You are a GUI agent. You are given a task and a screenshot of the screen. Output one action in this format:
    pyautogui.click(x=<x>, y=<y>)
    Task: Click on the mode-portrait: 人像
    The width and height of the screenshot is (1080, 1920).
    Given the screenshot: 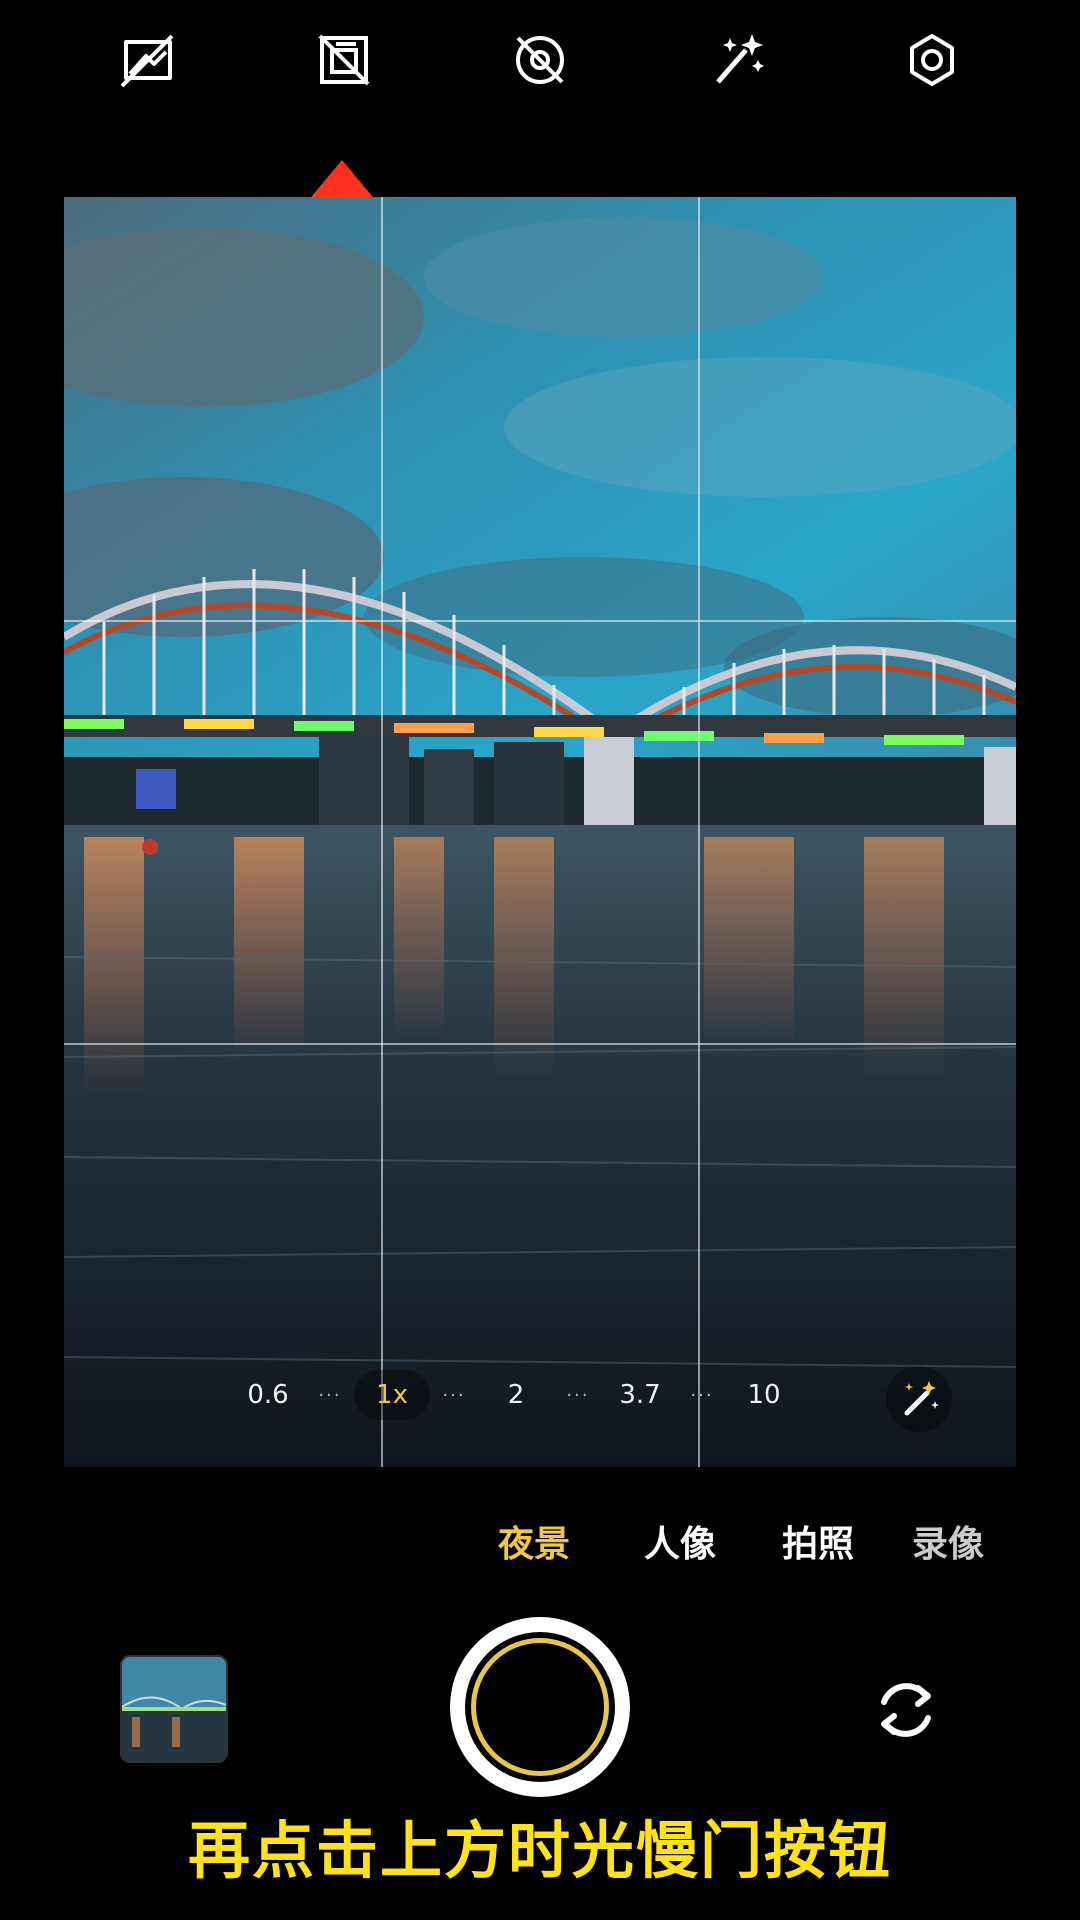 What is the action you would take?
    pyautogui.click(x=680, y=1541)
    